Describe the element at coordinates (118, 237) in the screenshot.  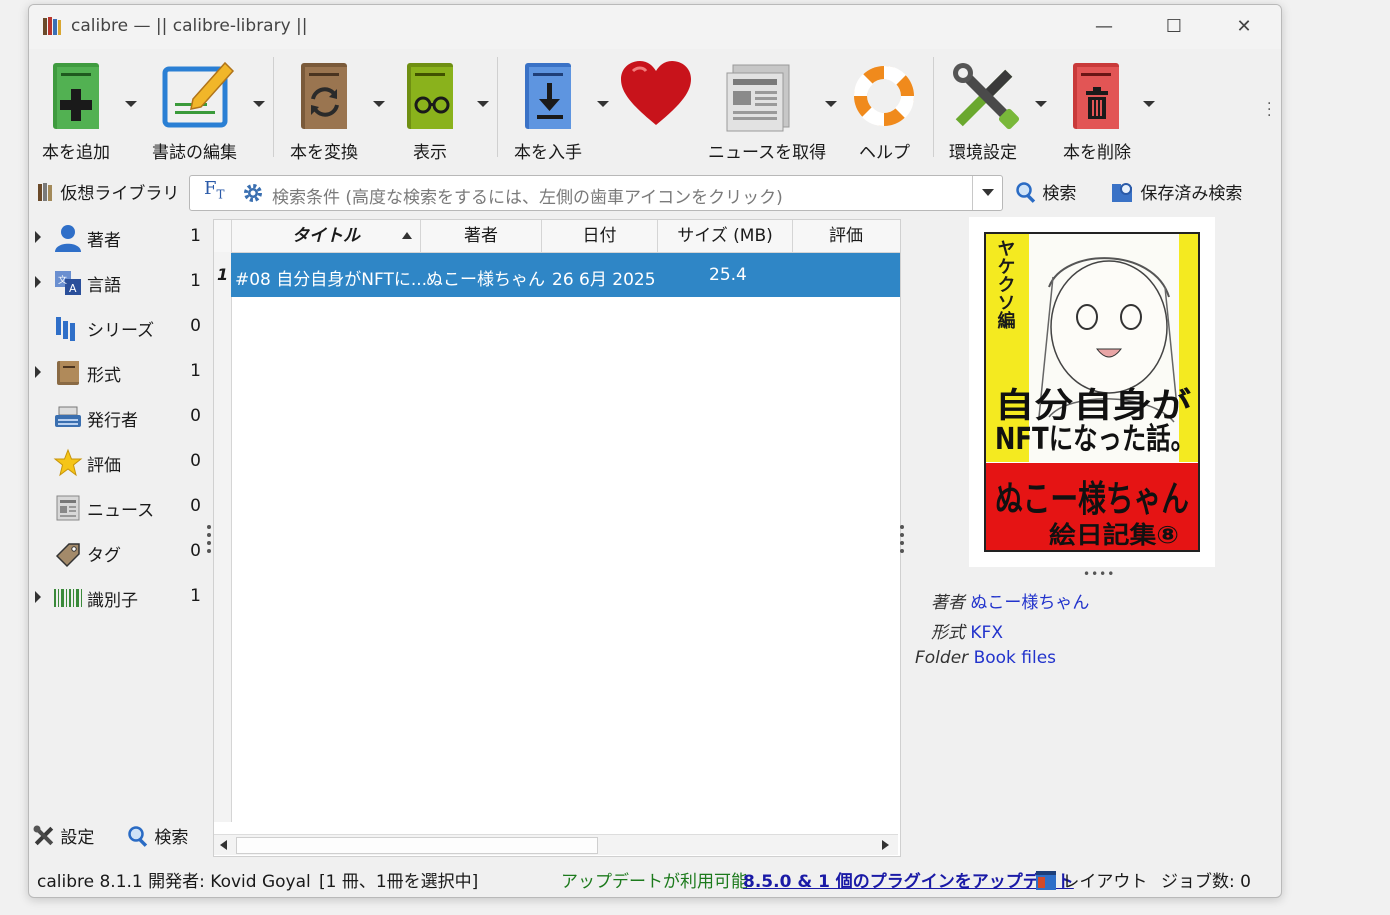
I see `tag-item-authors: 著者 1` at that location.